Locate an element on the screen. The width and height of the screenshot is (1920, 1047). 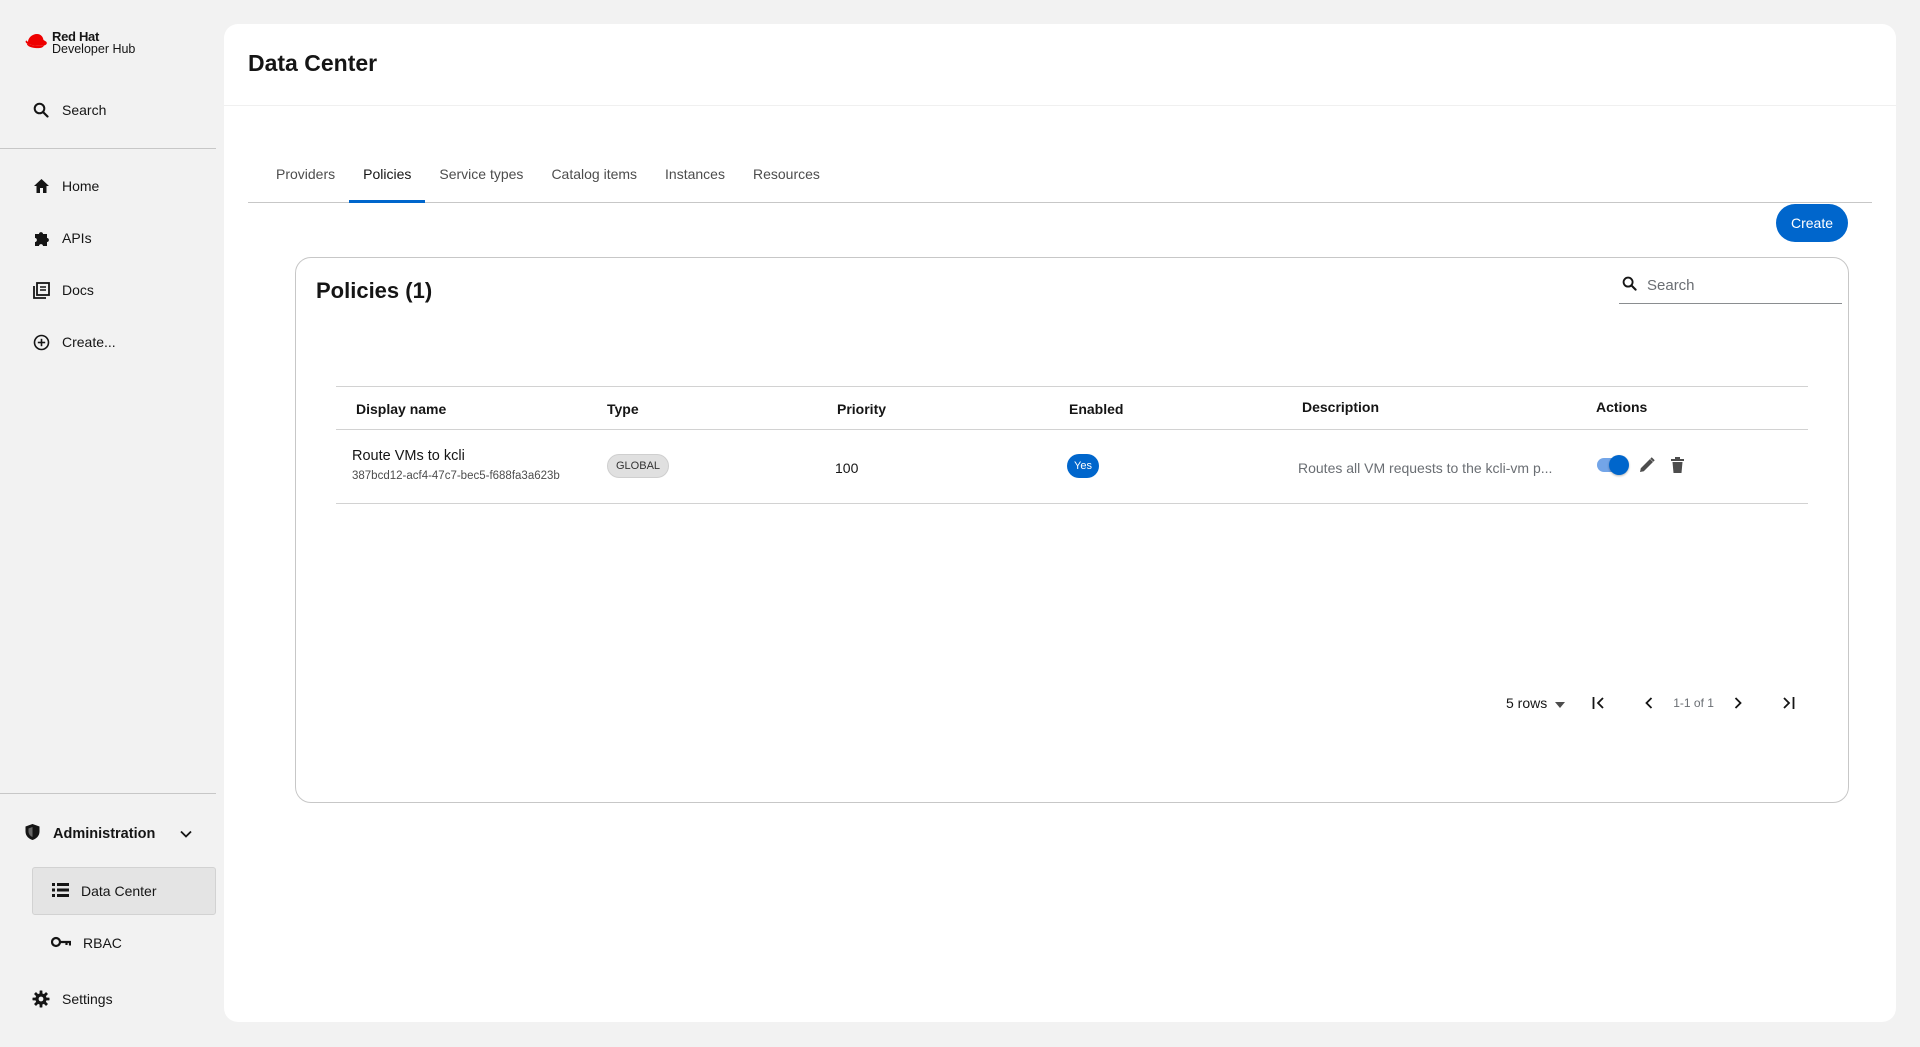
sidebar-search-label: Search is located at coordinates (84, 110).